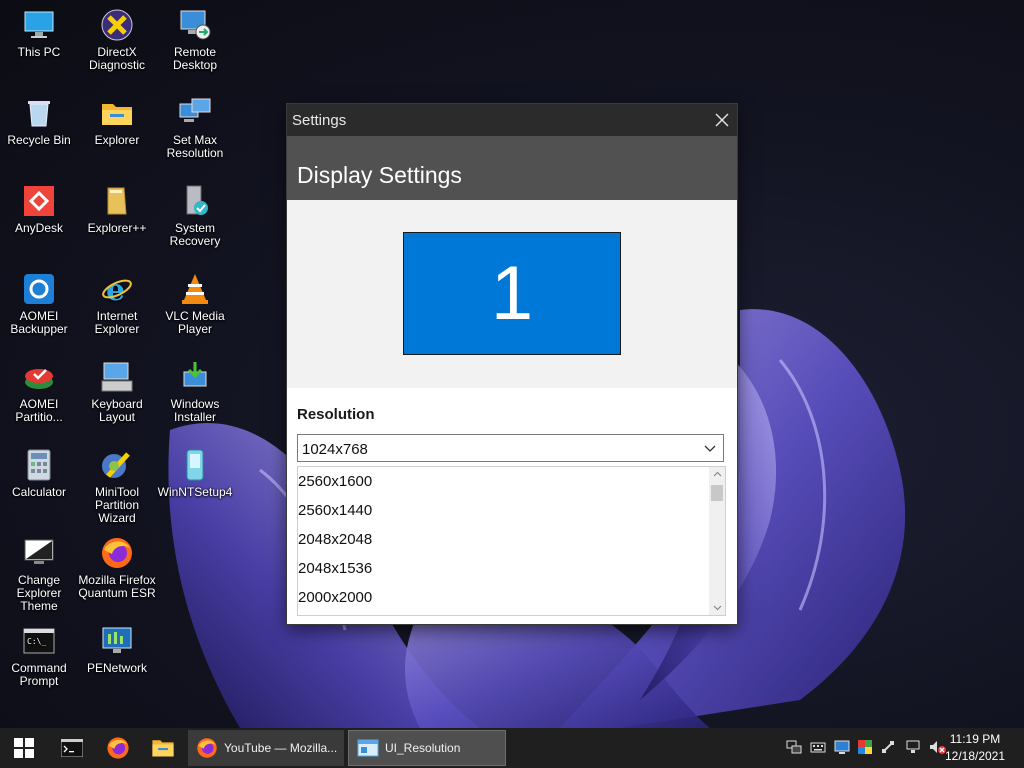  What do you see at coordinates (195, 289) in the screenshot?
I see `vlc-icon` at bounding box center [195, 289].